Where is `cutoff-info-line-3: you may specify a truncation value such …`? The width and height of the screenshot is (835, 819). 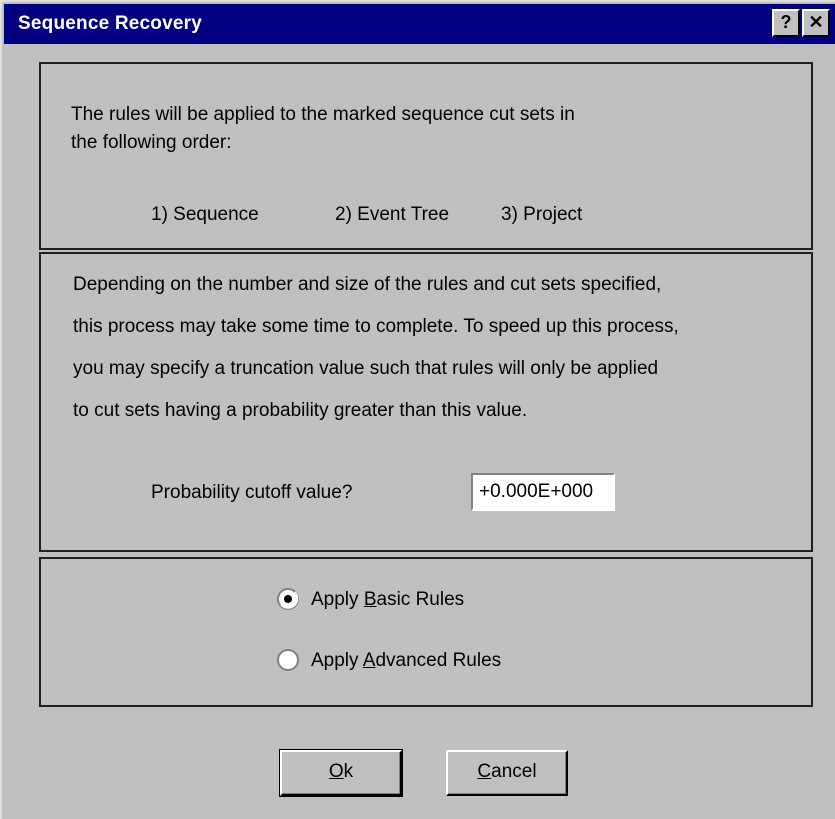 cutoff-info-line-3: you may specify a truncation value such … is located at coordinates (366, 368).